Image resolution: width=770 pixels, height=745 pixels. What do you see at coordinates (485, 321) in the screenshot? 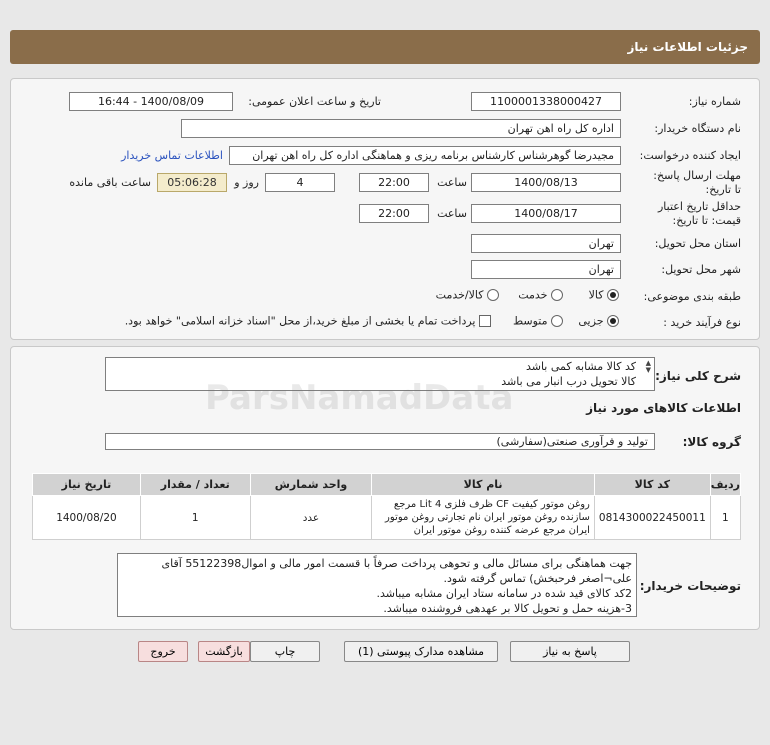
I see `treasury-checkbox` at bounding box center [485, 321].